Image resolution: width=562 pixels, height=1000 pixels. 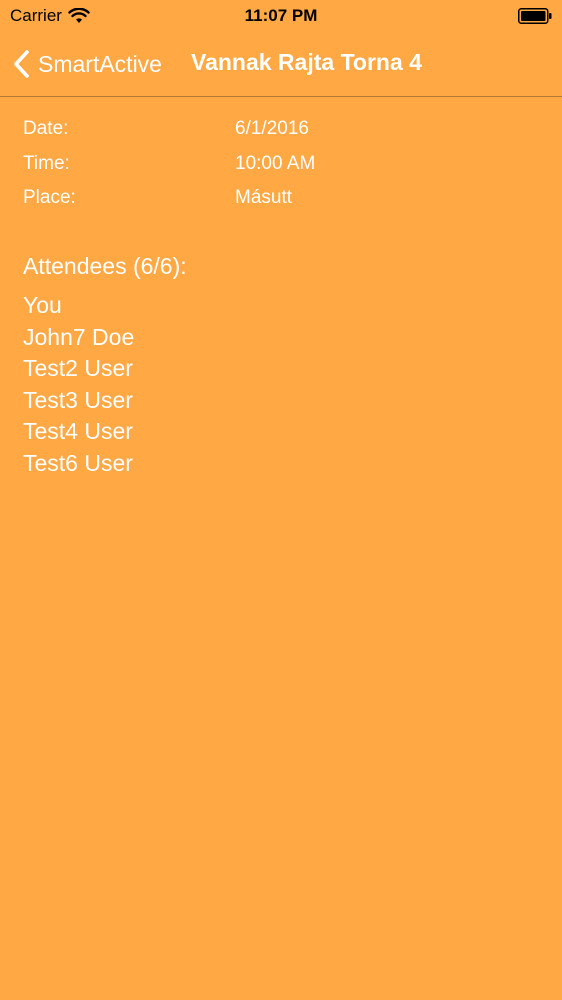 I want to click on time-value: 10:00 AM, so click(x=275, y=163).